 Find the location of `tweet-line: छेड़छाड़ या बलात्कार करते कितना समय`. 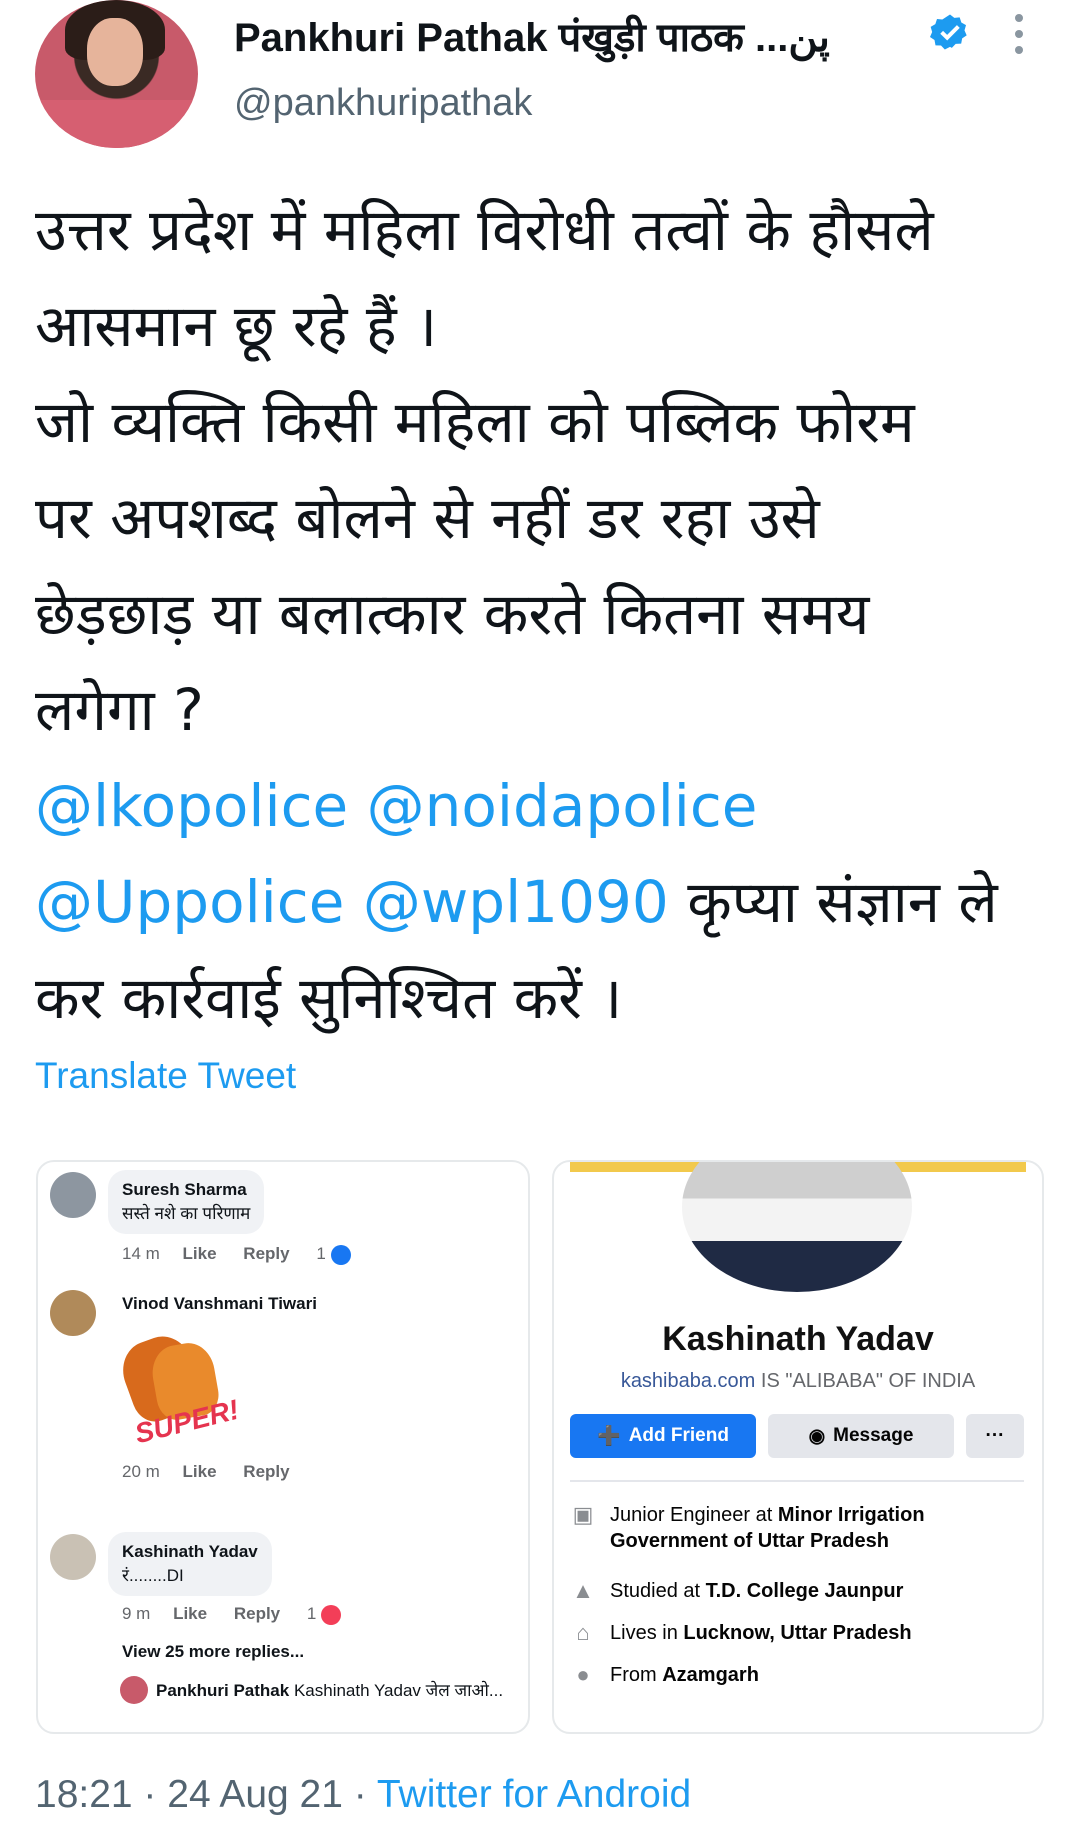

tweet-line: छेड़छाड़ या बलात्कार करते कितना समय is located at coordinates (452, 614).